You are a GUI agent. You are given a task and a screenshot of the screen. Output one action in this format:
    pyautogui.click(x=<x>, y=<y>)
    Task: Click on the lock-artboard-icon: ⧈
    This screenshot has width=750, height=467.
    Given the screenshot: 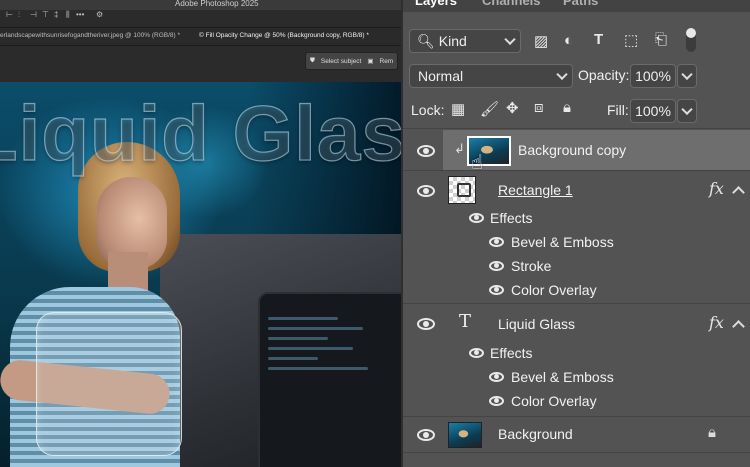 What is the action you would take?
    pyautogui.click(x=539, y=107)
    